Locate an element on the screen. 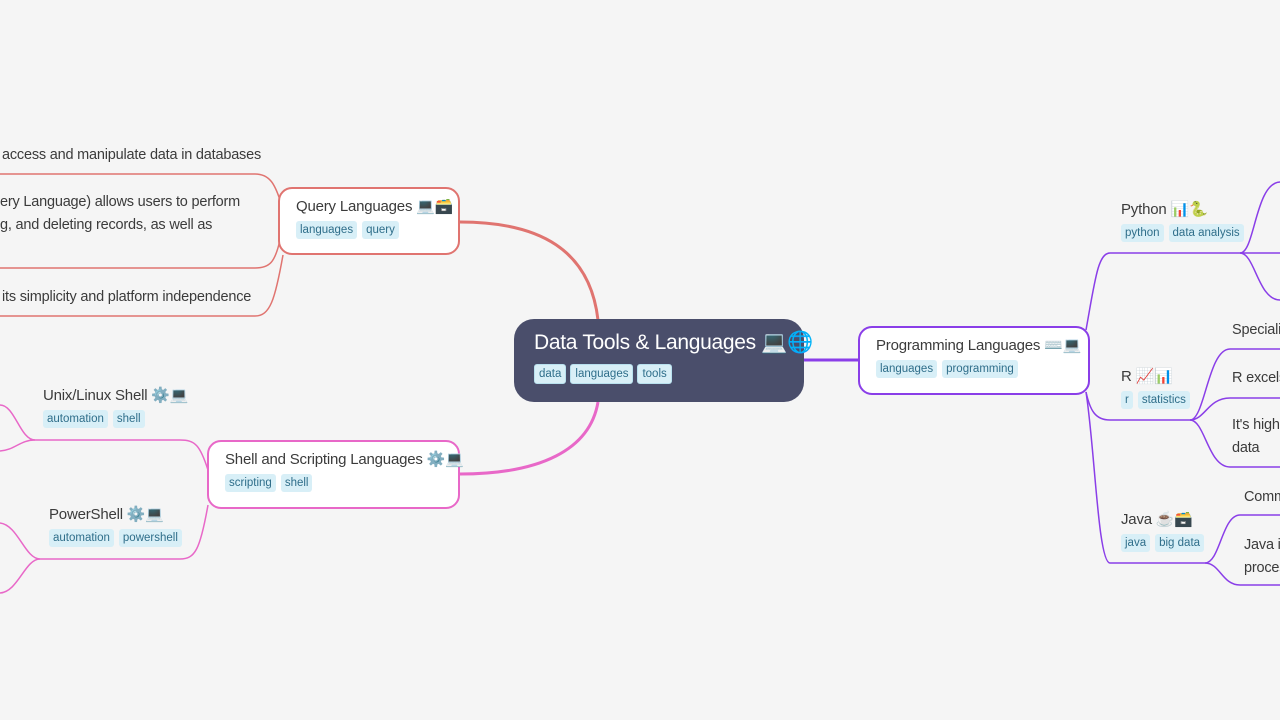 This screenshot has width=1280, height=720. query-detail-3: its simplicity and platform independence is located at coordinates (126, 297).